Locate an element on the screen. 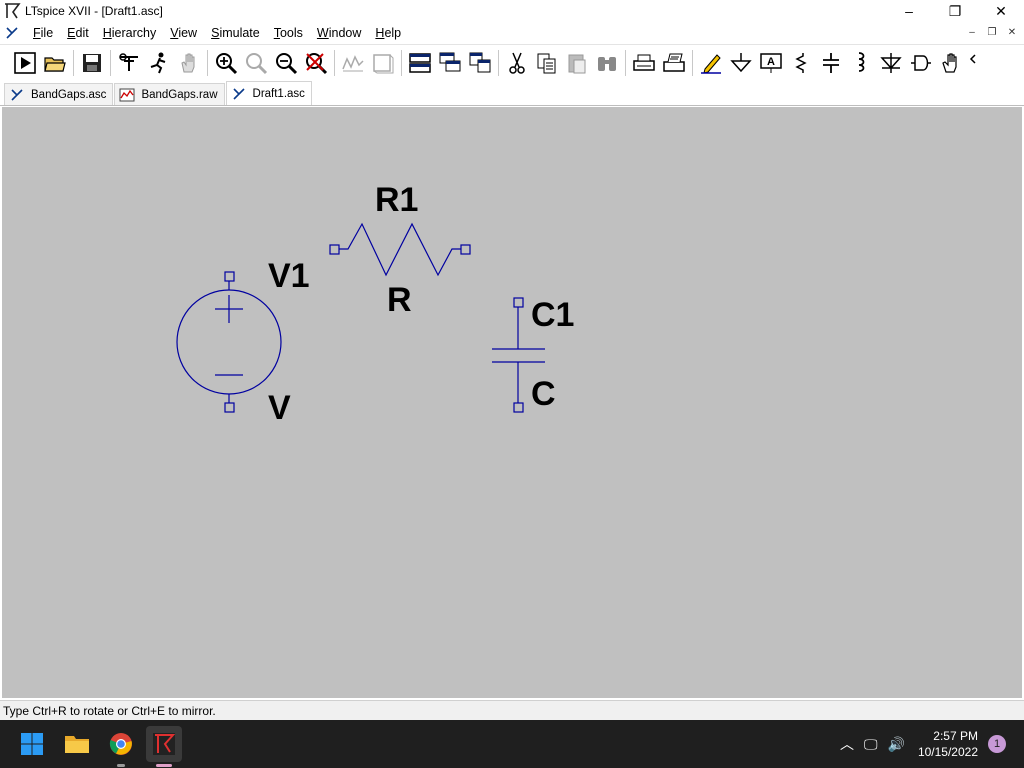 The height and width of the screenshot is (768, 1024). resistor-r1-symbol is located at coordinates (400, 249).